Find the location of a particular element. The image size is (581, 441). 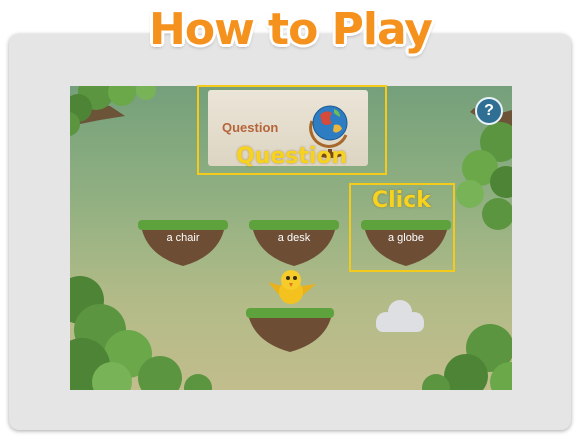

answer-island-desk: a desk is located at coordinates (294, 245).